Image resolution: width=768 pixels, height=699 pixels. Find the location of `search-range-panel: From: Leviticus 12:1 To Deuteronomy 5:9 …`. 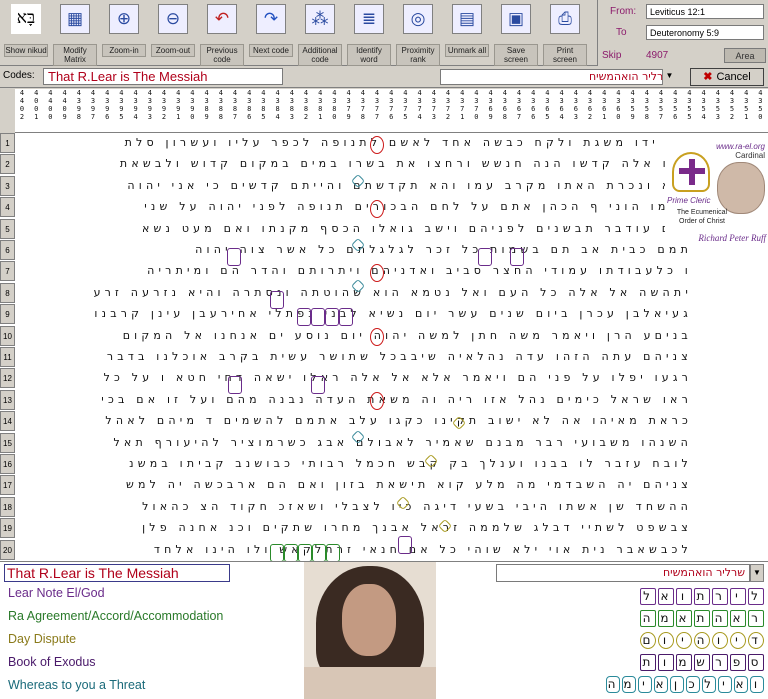

search-range-panel: From: Leviticus 12:1 To Deuteronomy 5:9 … is located at coordinates (682, 33).